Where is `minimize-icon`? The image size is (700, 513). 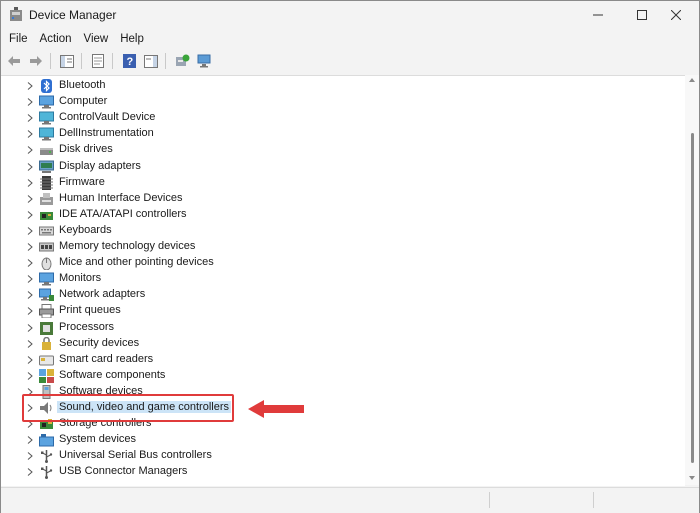
minimize-icon is located at coordinates (598, 15).